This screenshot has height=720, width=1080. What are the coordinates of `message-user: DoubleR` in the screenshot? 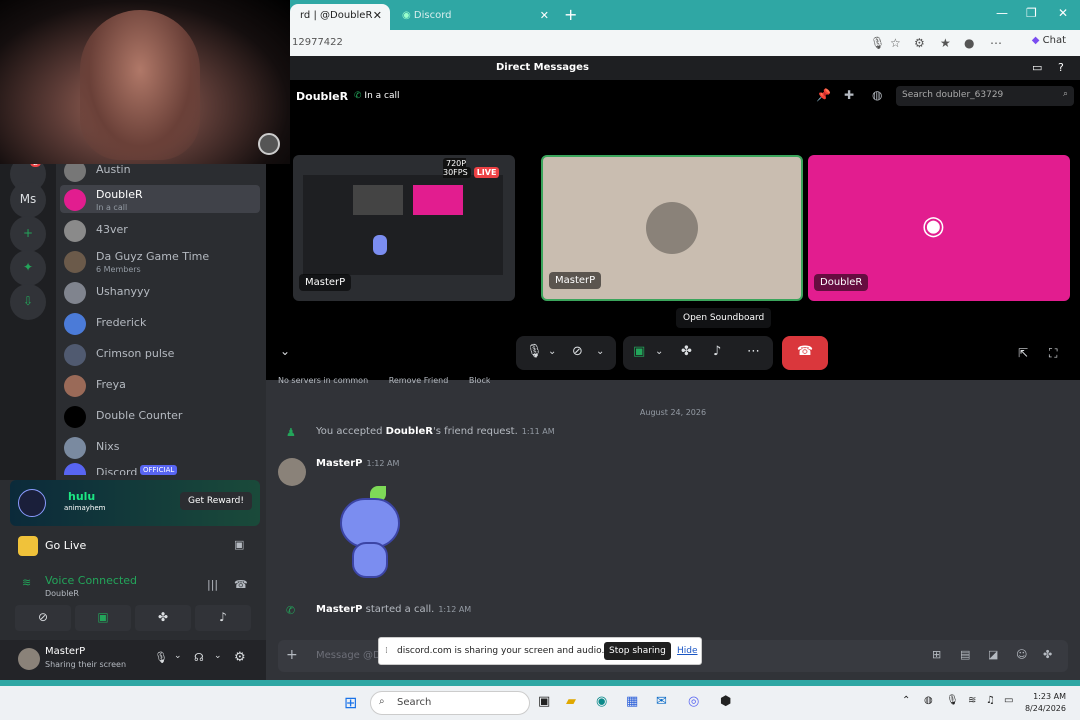 It's located at (409, 431).